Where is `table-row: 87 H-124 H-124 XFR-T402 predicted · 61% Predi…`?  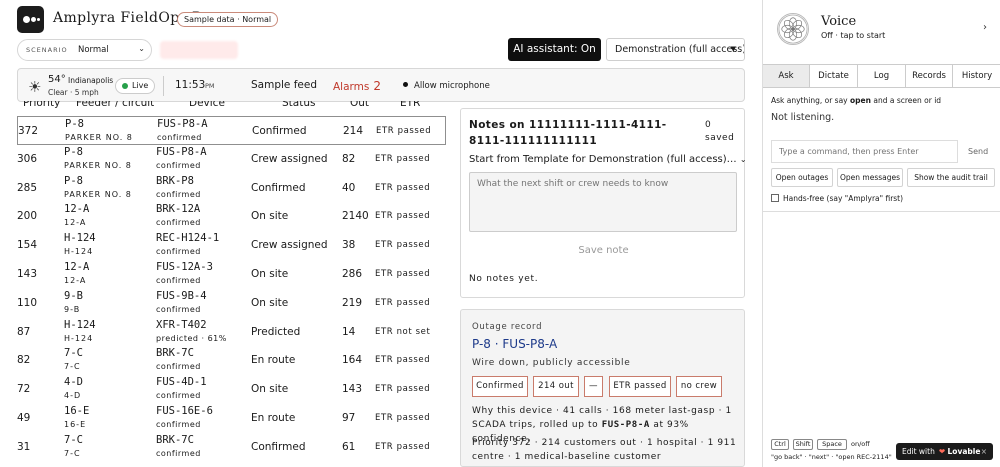 table-row: 87 H-124 H-124 XFR-T402 predicted · 61% Predi… is located at coordinates (231, 332).